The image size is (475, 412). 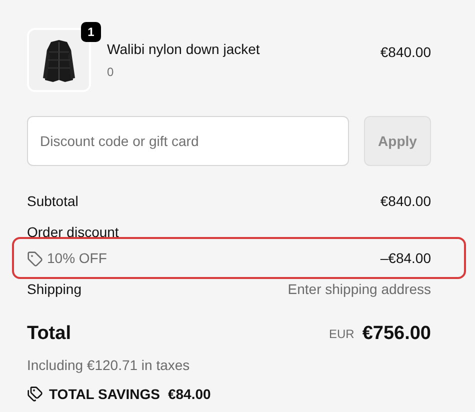 I want to click on subtotal-amount: €840.00, so click(x=405, y=201).